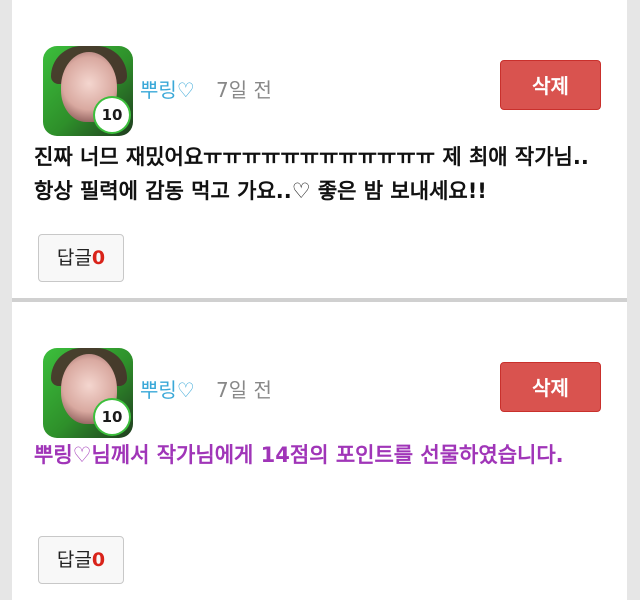 The image size is (640, 600). What do you see at coordinates (299, 455) in the screenshot?
I see `gift-notice-text: 뿌링♡님께서 작가님에게 14점의 포인트를 선물하였습니다.` at bounding box center [299, 455].